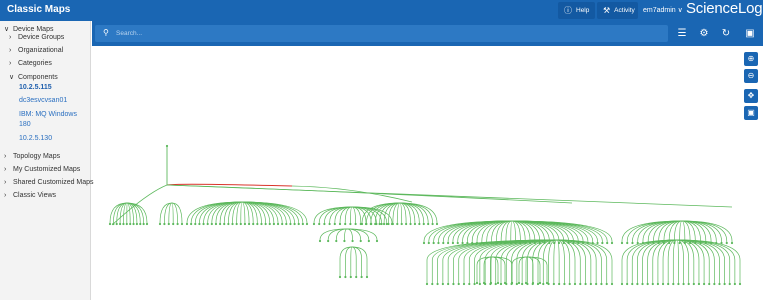 This screenshot has width=763, height=300. I want to click on tree-item-my-customized-maps: › My Customized Maps, so click(42, 169).